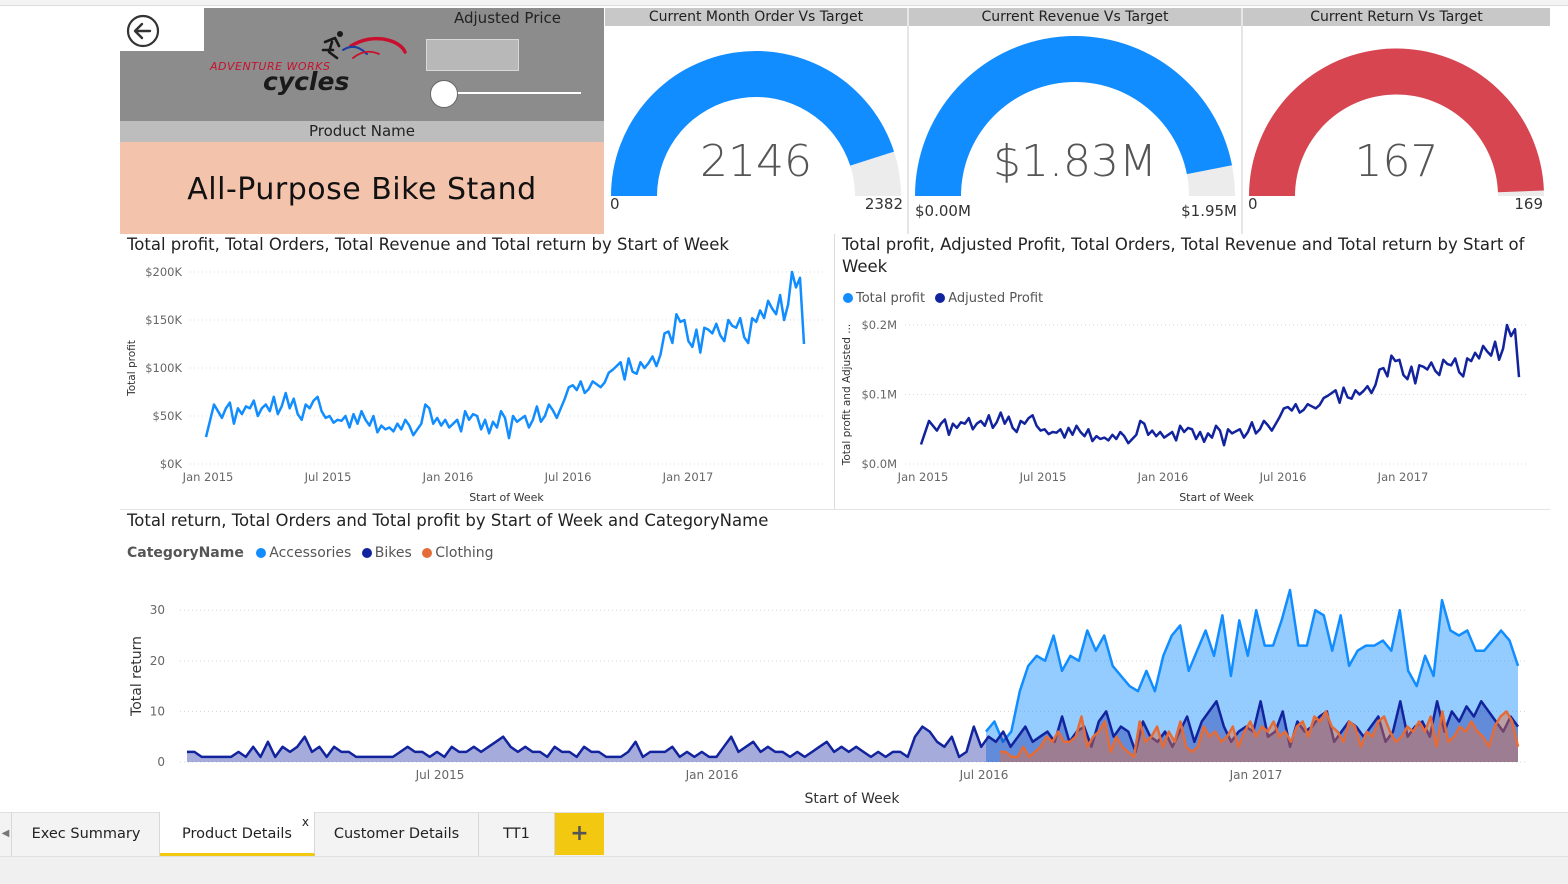  What do you see at coordinates (1209, 211) in the screenshot?
I see `gauge-max: $1.95M` at bounding box center [1209, 211].